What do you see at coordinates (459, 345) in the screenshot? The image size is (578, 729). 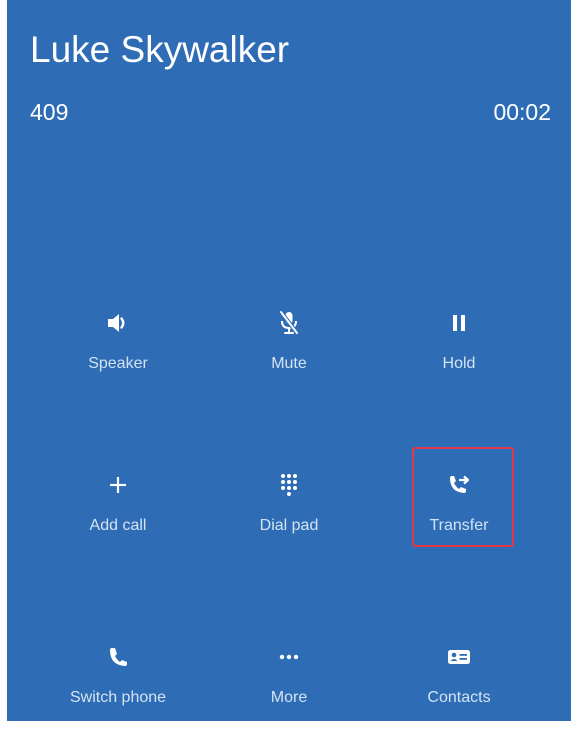 I see `hold-button: Hold` at bounding box center [459, 345].